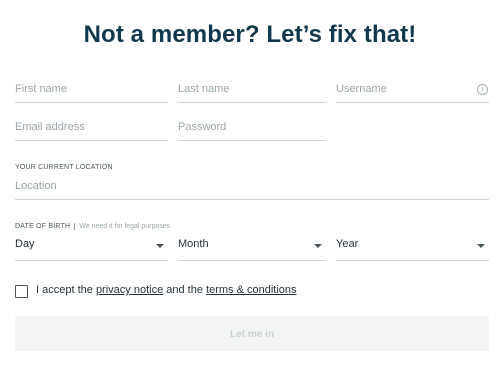 Image resolution: width=500 pixels, height=367 pixels. What do you see at coordinates (43, 226) in the screenshot?
I see `dob-label: DATE OF BIRTH` at bounding box center [43, 226].